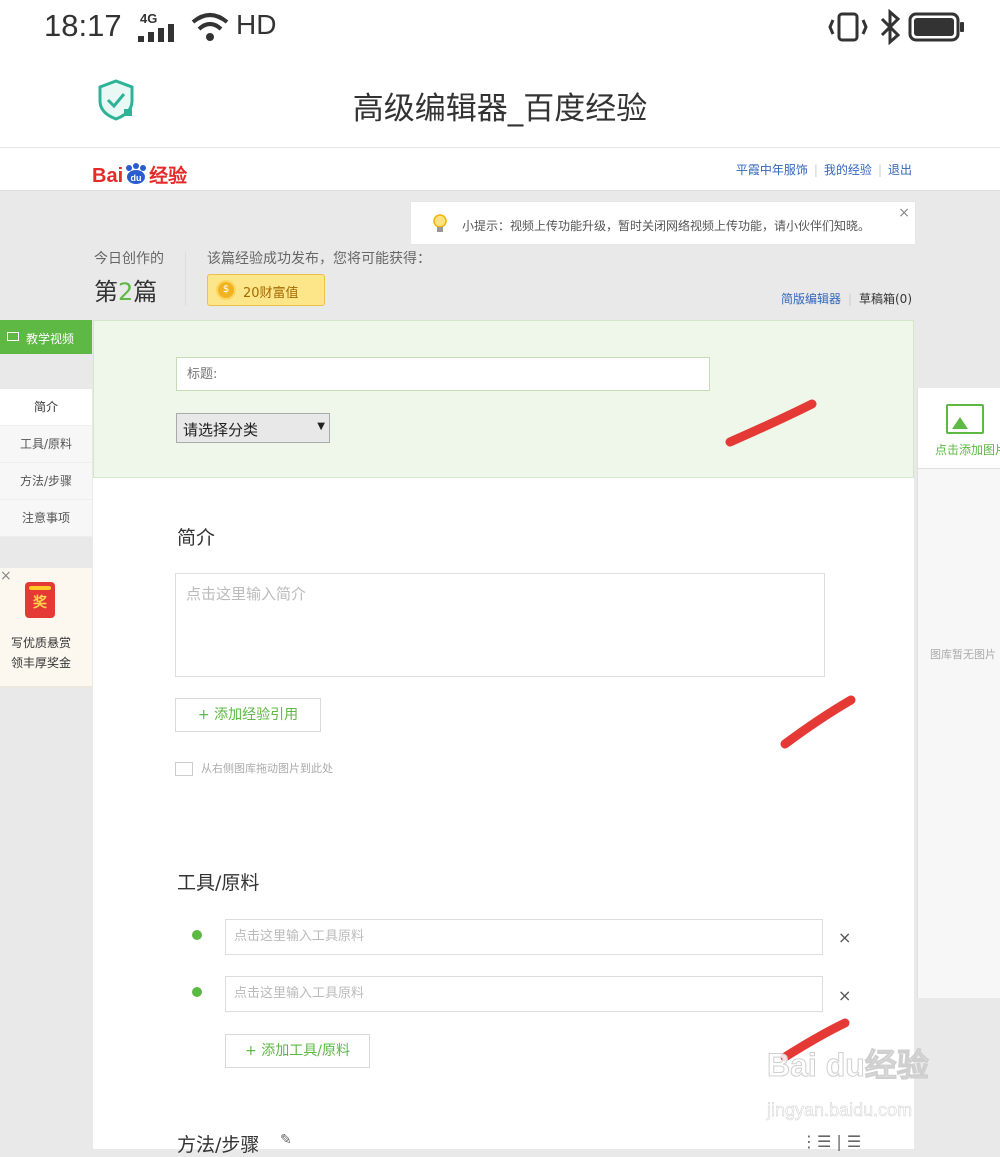 This screenshot has height=1157, width=1000. I want to click on red-envelope-icon: 奖, so click(40, 600).